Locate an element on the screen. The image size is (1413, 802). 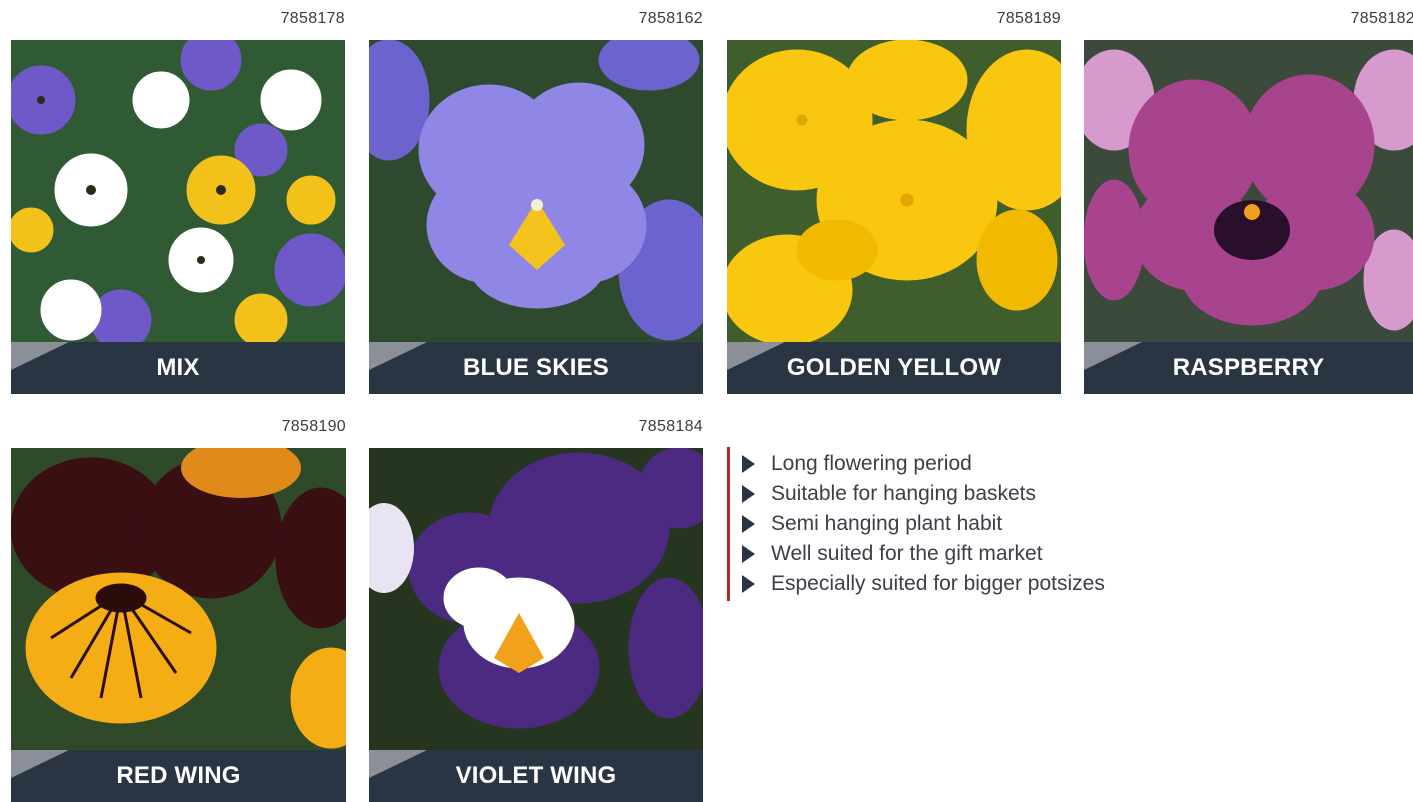
feature-text: Especially suited for bigger potsizes is located at coordinates (938, 583).